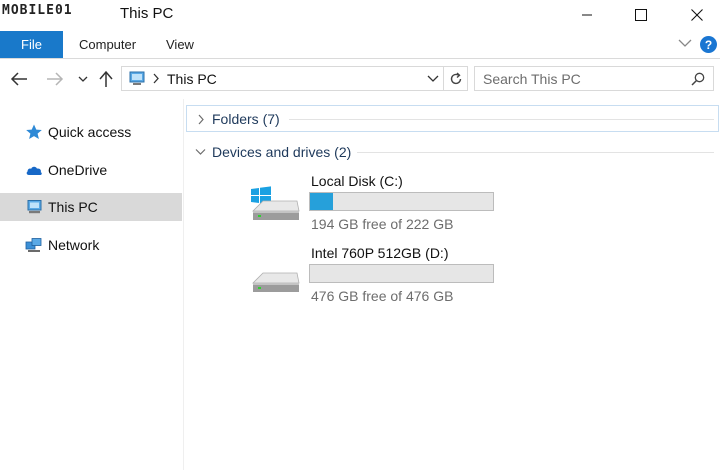  I want to click on minimize-icon, so click(587, 15).